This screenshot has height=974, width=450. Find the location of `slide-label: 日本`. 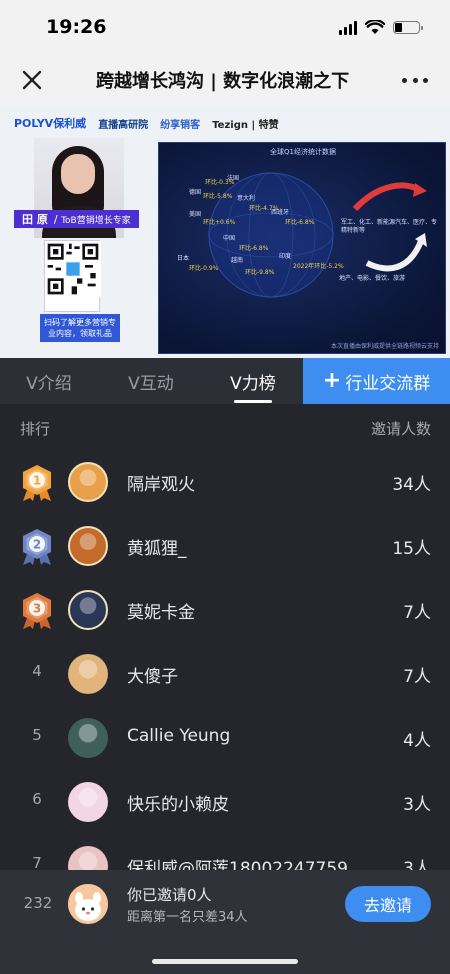

slide-label: 日本 is located at coordinates (183, 258).